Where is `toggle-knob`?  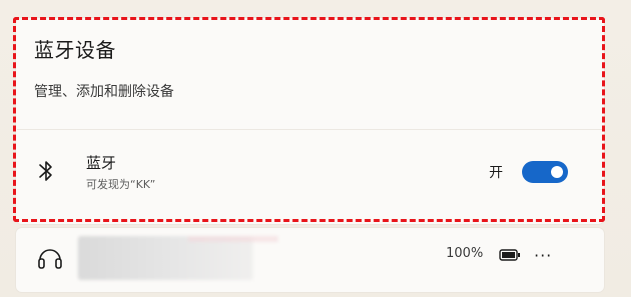
toggle-knob is located at coordinates (557, 172).